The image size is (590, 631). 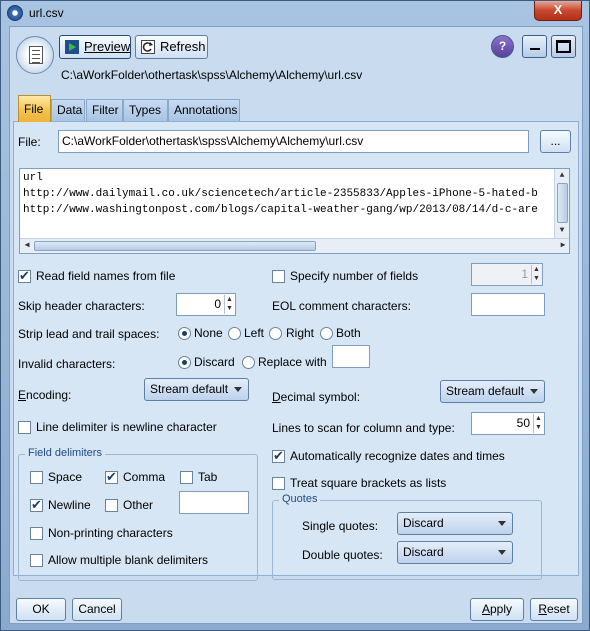 I want to click on read-field-names-label: Read field names from file, so click(x=106, y=276).